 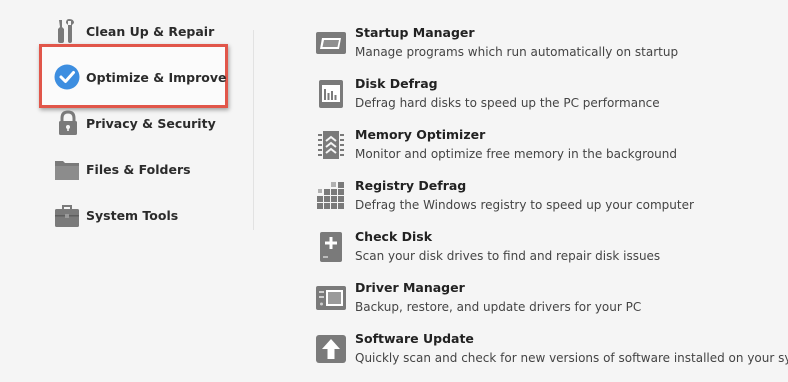 I want to click on wrench-brush-icon, so click(x=67, y=31).